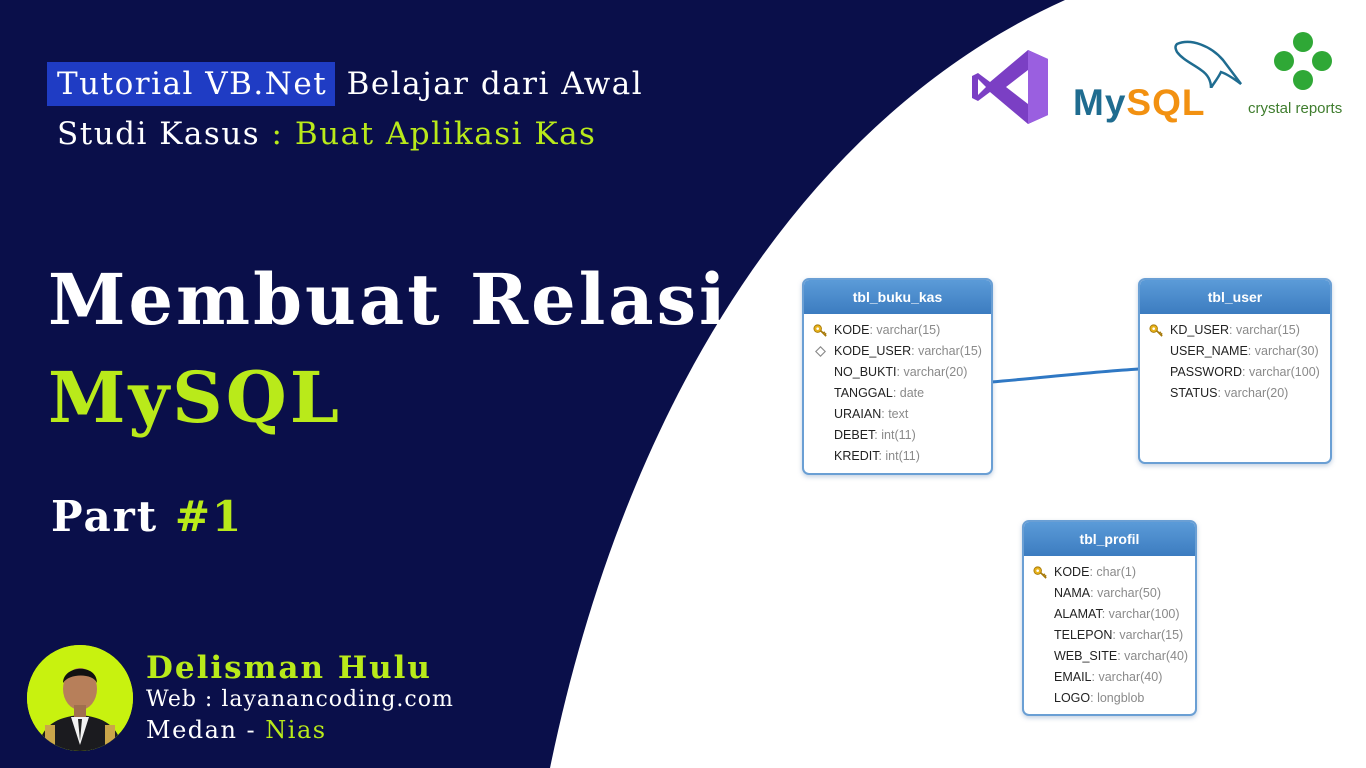 This screenshot has width=1366, height=768. Describe the element at coordinates (1073, 677) in the screenshot. I see `er-column-name: EMAIL` at that location.